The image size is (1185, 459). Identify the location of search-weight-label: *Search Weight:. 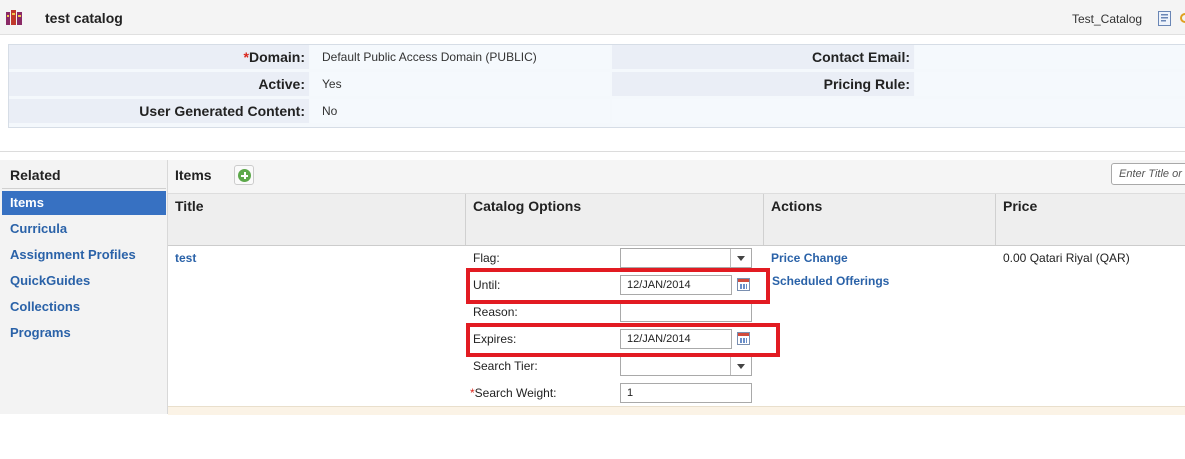
(513, 393).